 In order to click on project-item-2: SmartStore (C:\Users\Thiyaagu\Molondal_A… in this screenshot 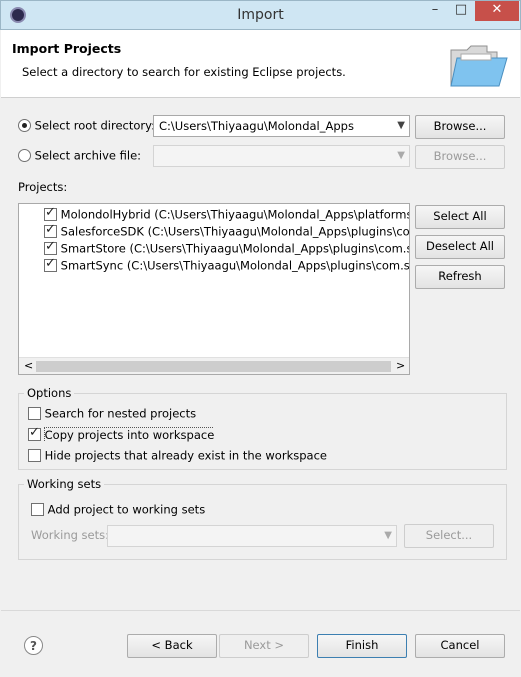, I will do `click(227, 248)`.